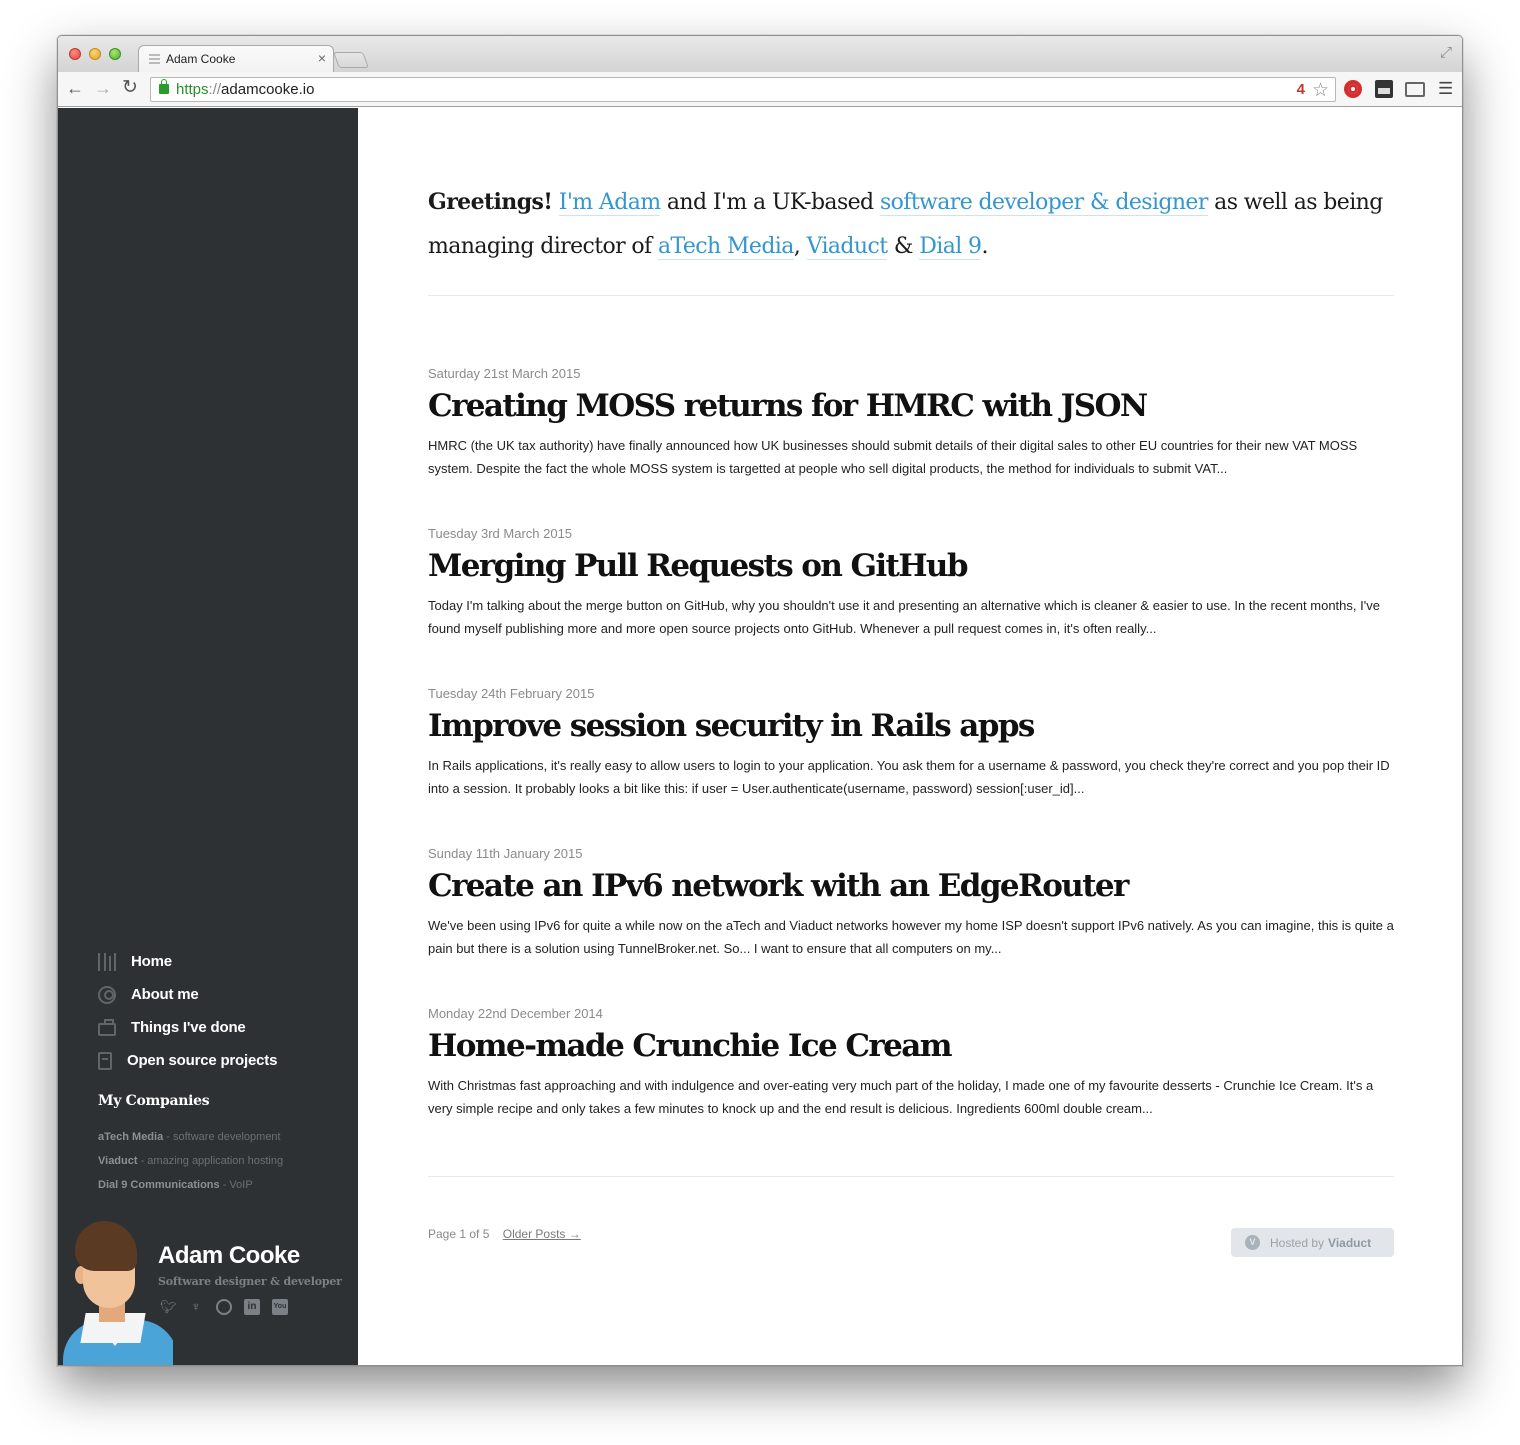 The height and width of the screenshot is (1445, 1520). I want to click on sidebar-item-about: About me, so click(187, 994).